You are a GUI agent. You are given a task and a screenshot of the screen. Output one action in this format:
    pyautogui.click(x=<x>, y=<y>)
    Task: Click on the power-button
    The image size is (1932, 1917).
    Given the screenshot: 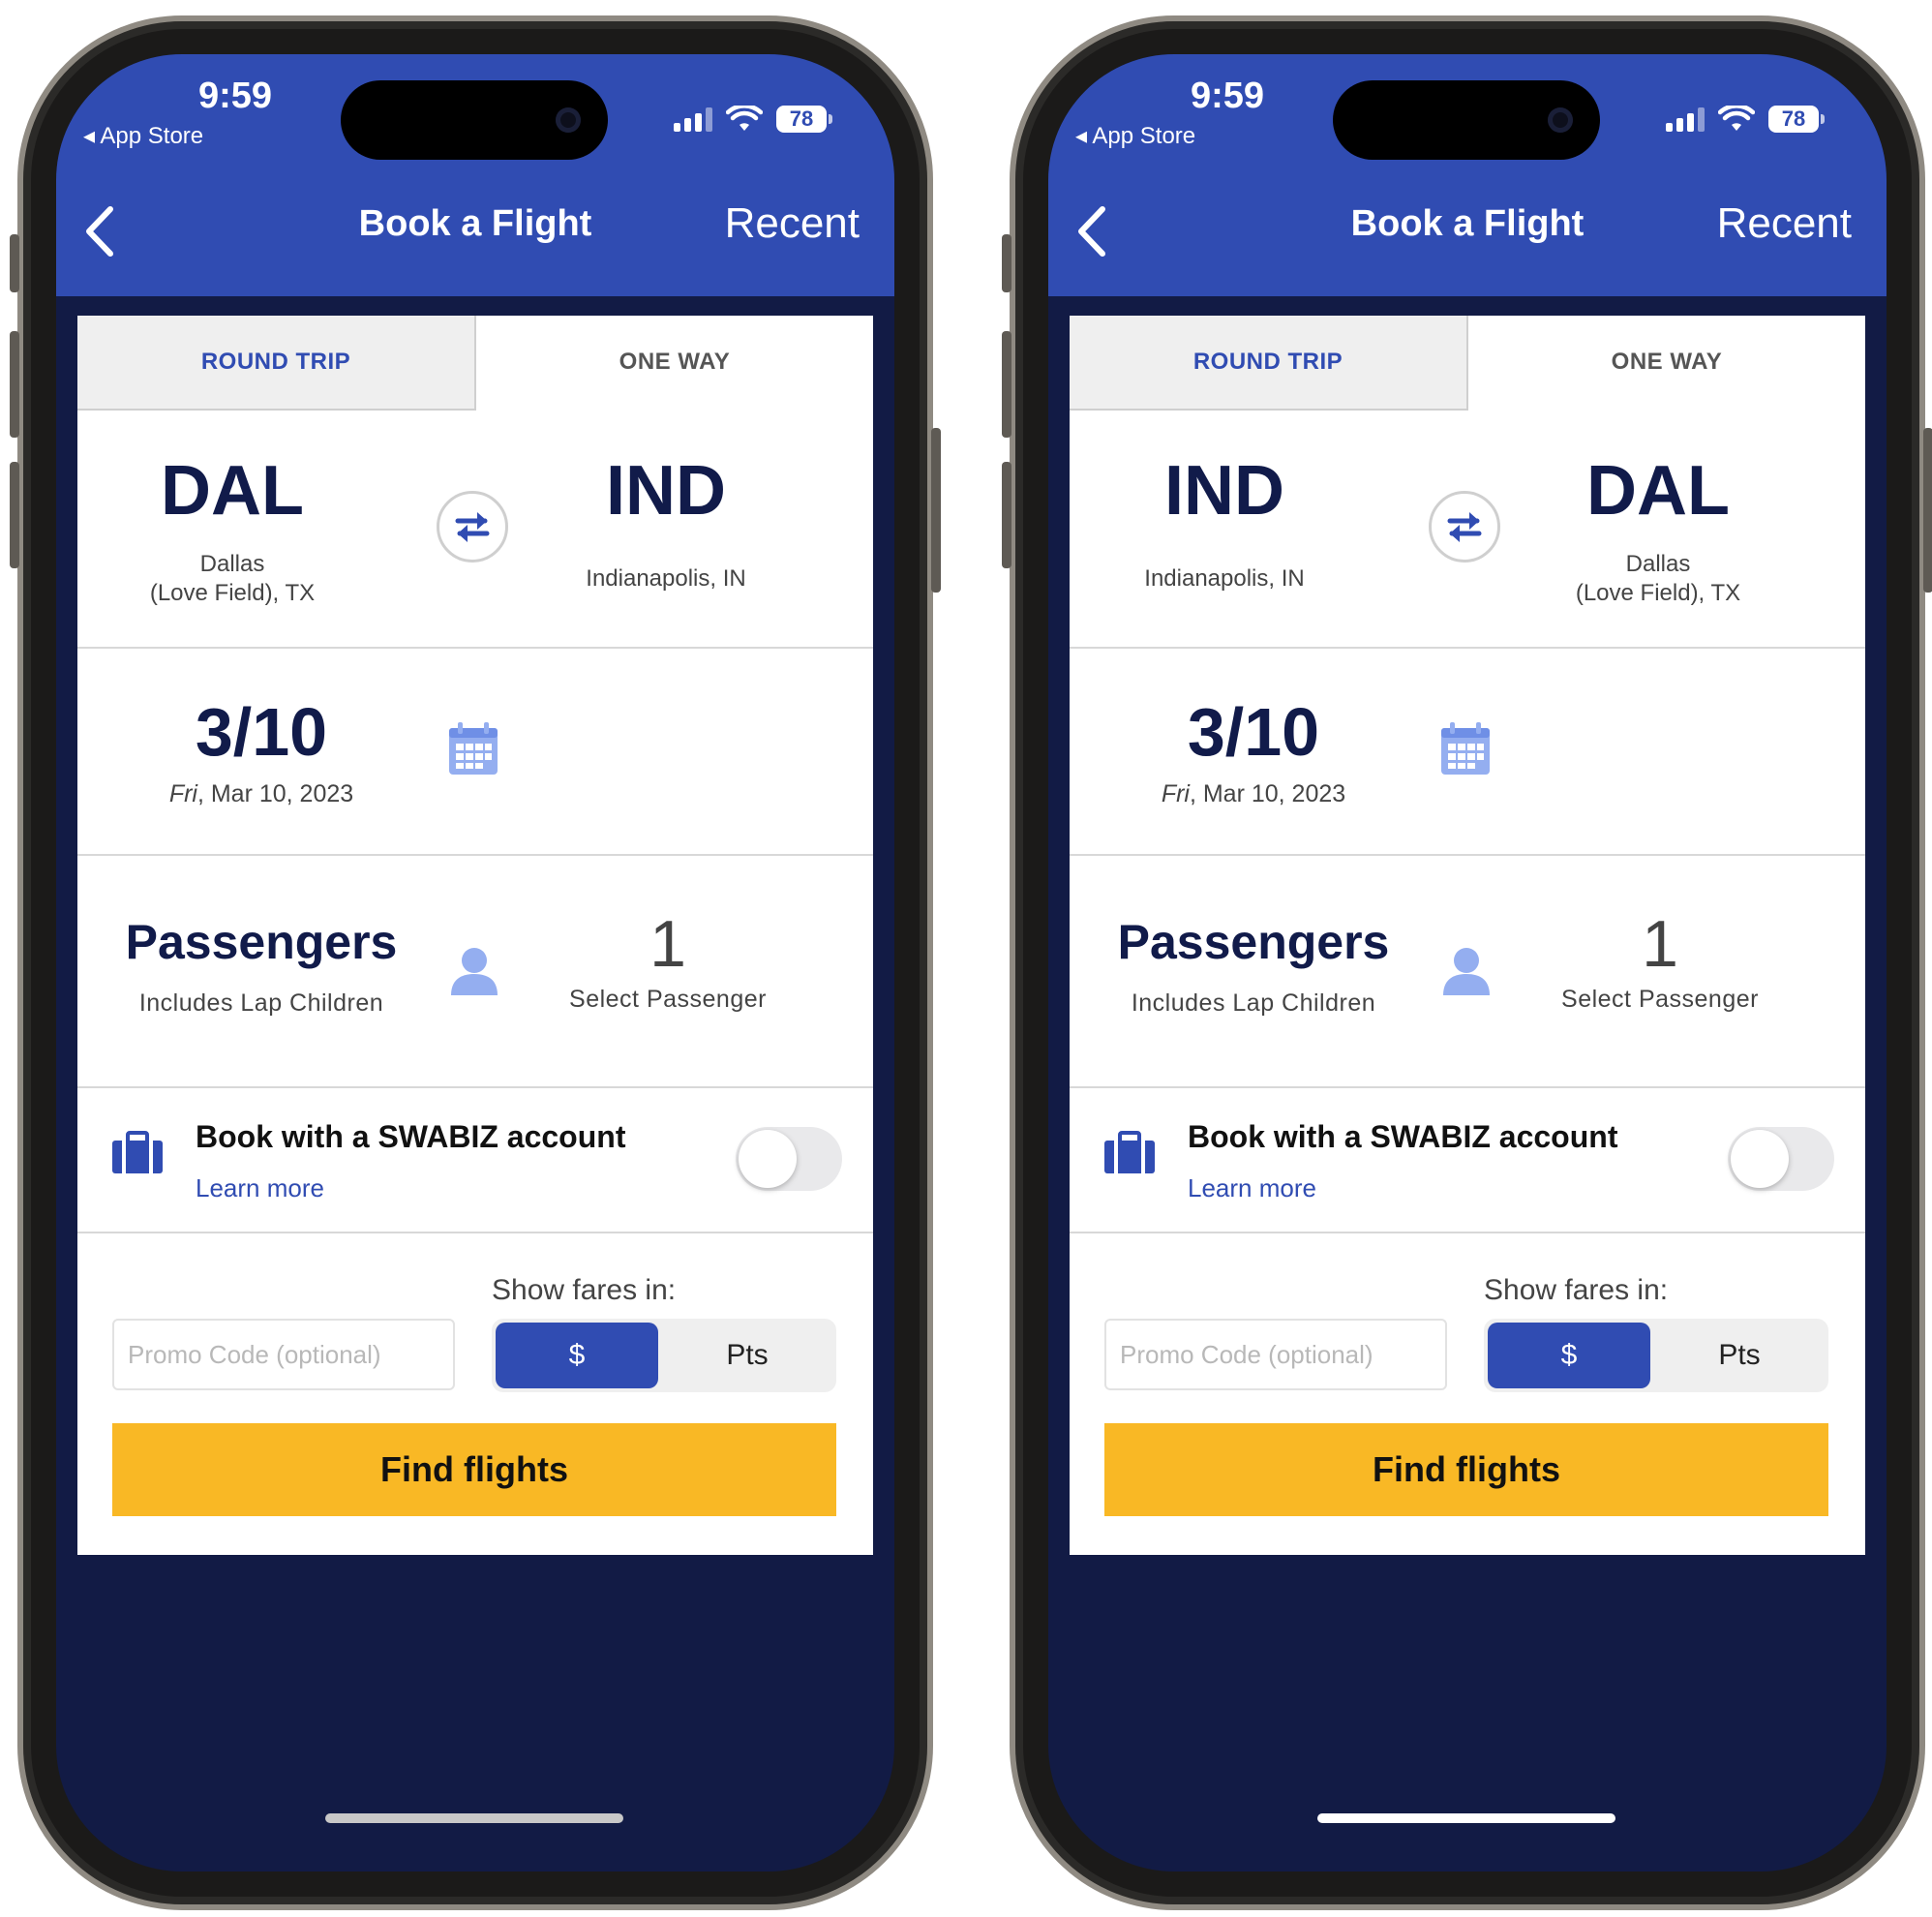 What is the action you would take?
    pyautogui.click(x=936, y=510)
    